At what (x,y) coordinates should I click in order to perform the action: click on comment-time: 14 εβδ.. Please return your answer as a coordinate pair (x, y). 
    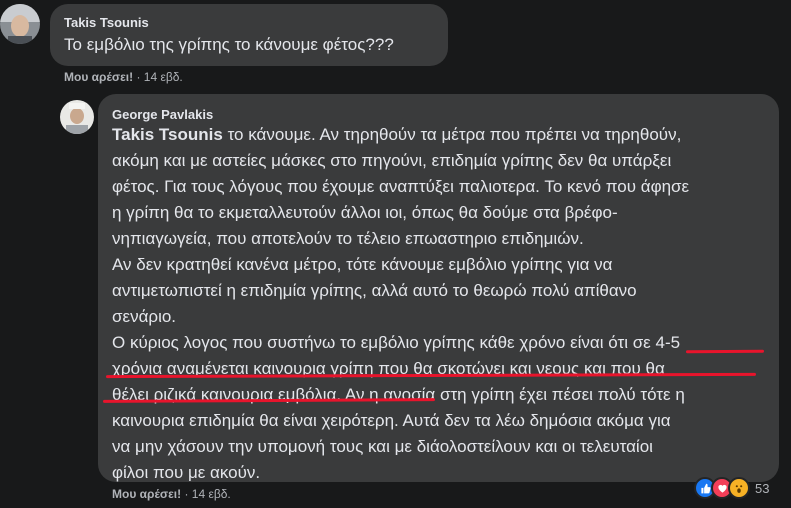
    Looking at the image, I should click on (163, 77).